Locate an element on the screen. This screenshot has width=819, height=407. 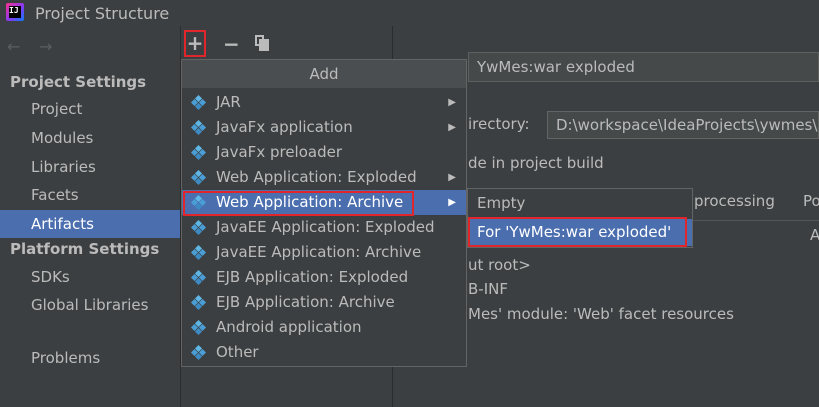
submenu-item-empty: Empty is located at coordinates (580, 203).